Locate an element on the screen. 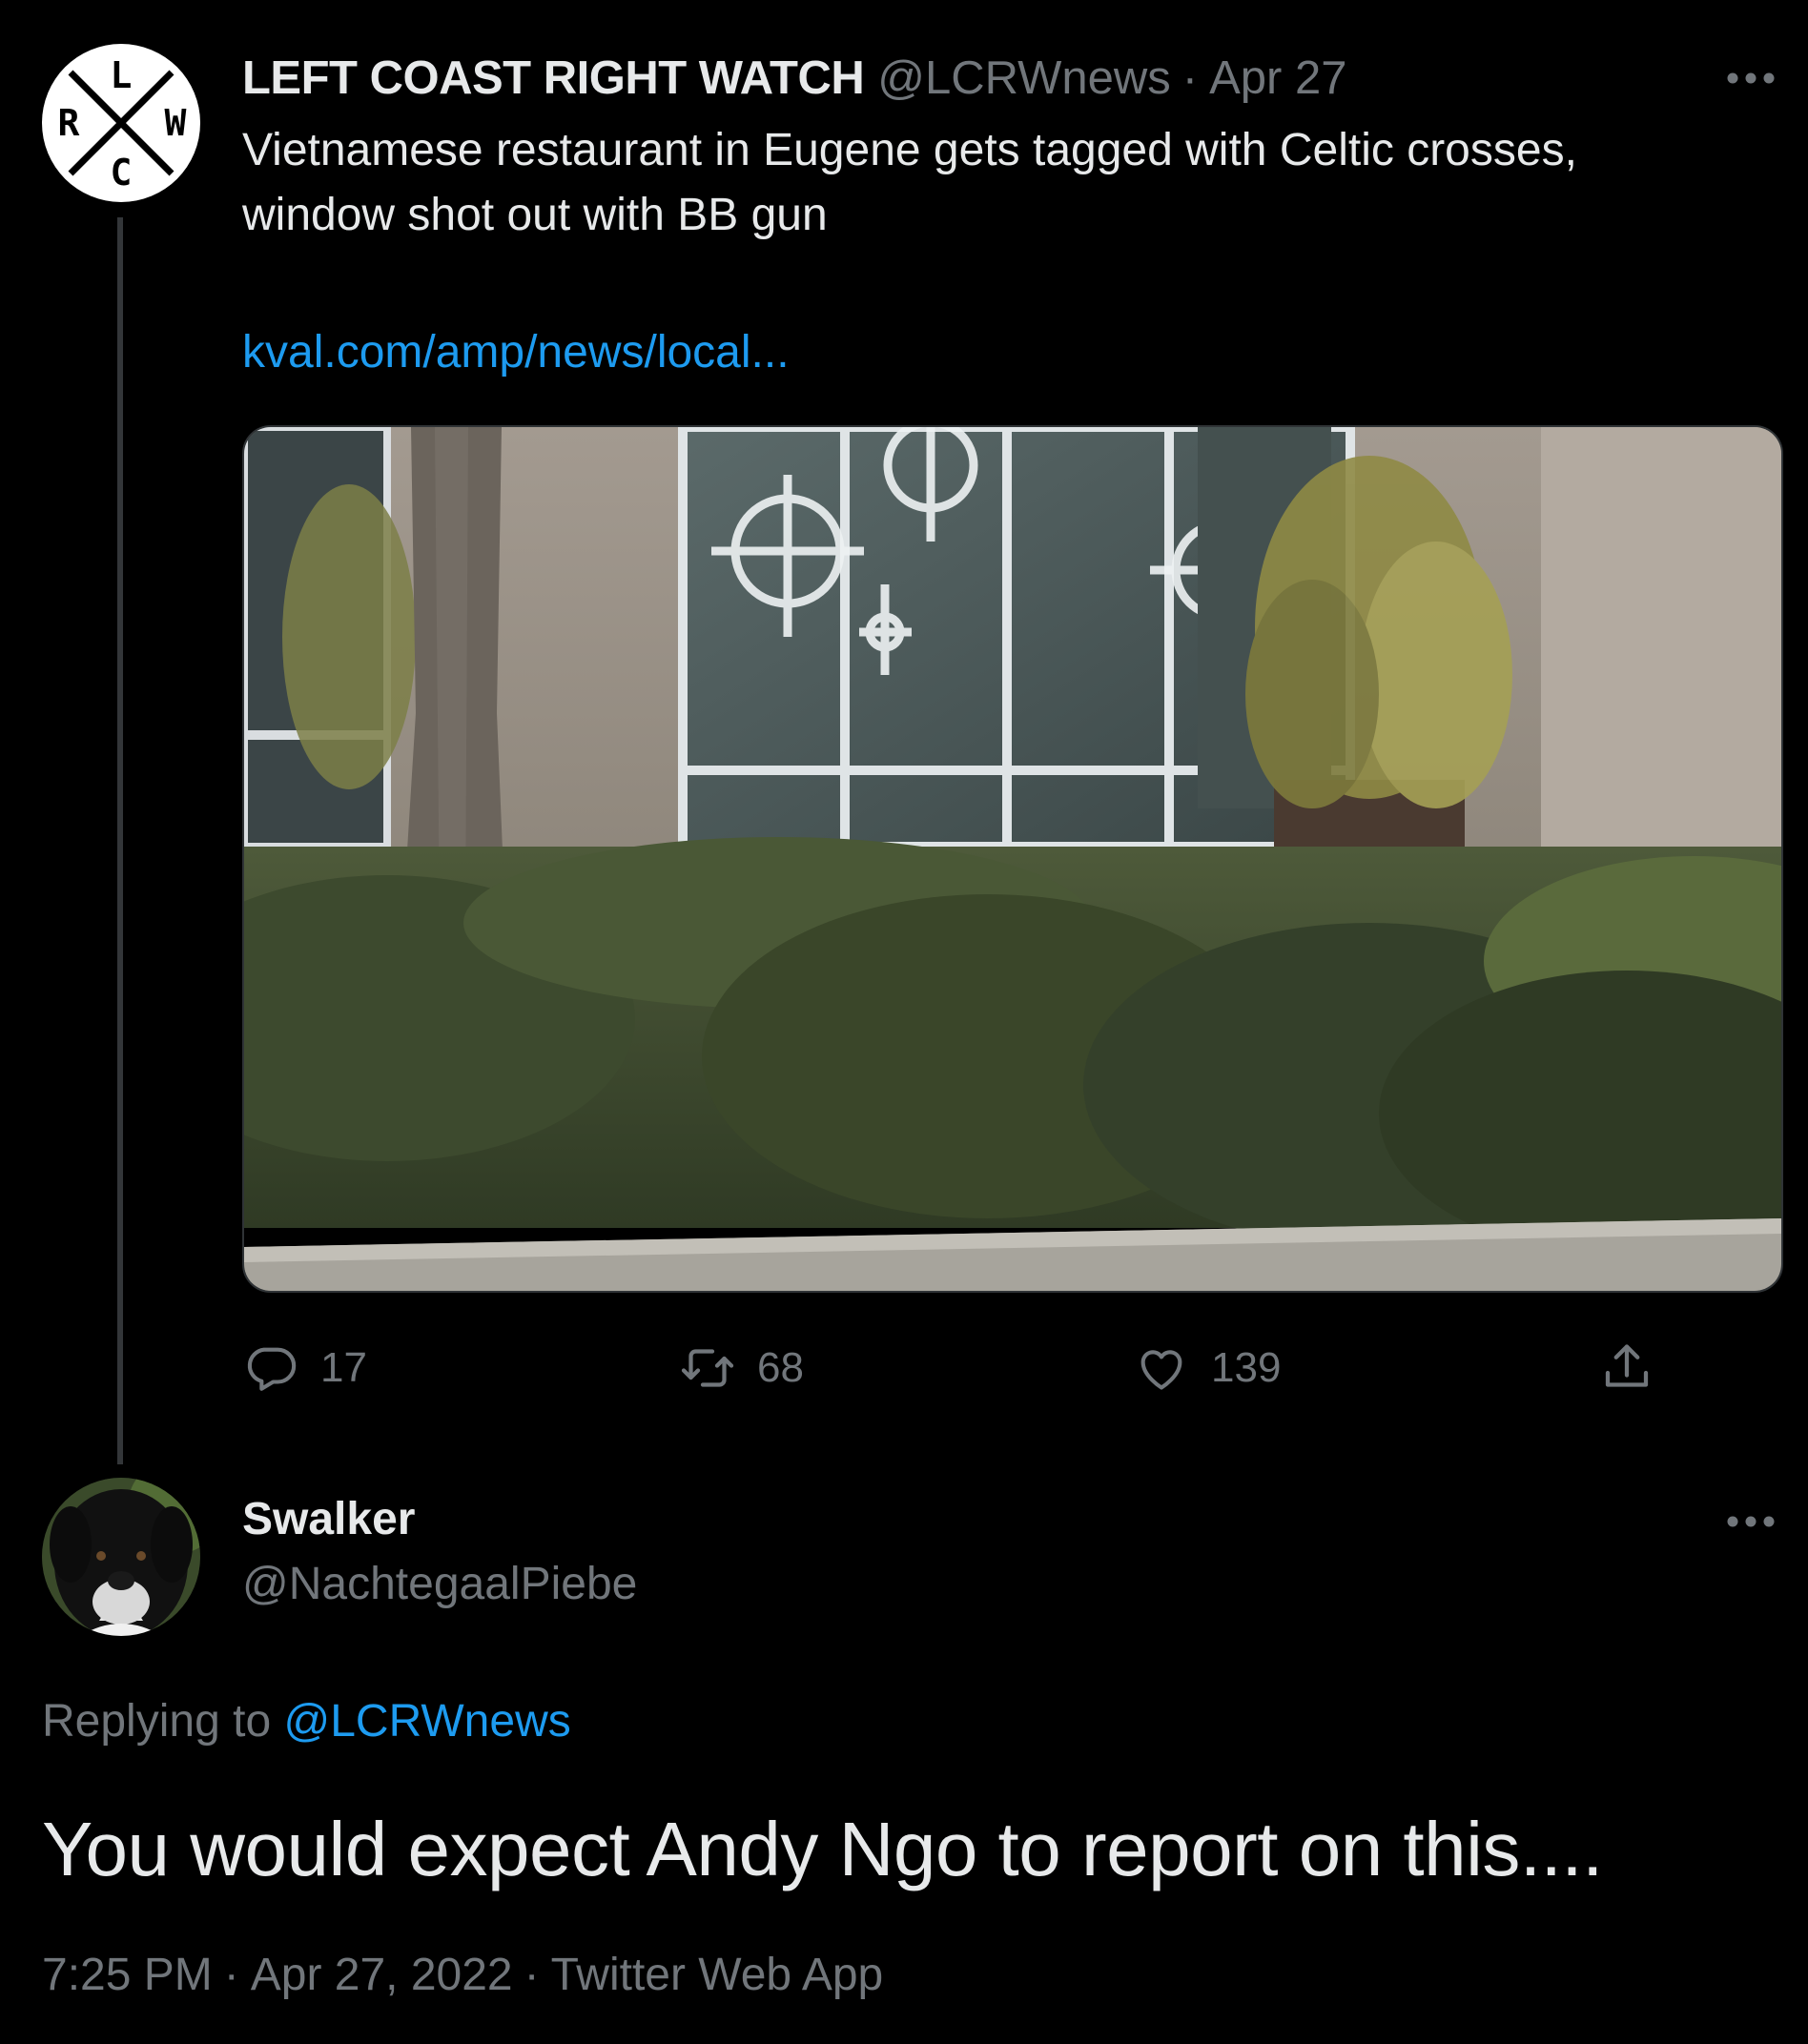  share-upload-icon is located at coordinates (1626, 1368).